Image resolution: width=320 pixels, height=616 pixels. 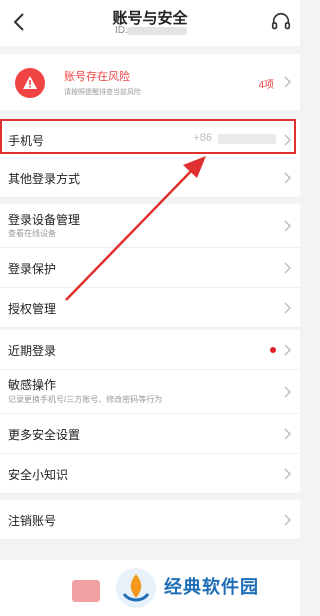 I want to click on watermark-text: 经典软件园, so click(x=211, y=587).